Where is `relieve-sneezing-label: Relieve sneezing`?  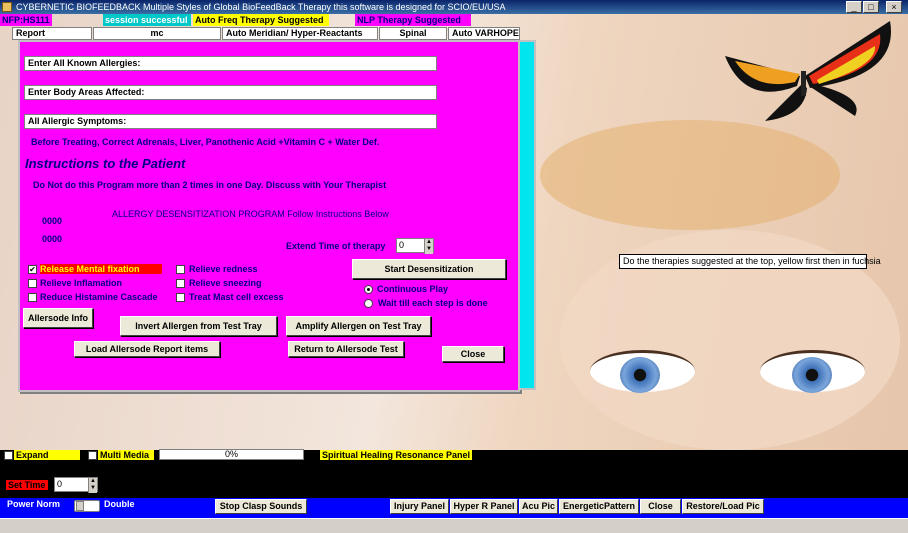 relieve-sneezing-label: Relieve sneezing is located at coordinates (225, 283).